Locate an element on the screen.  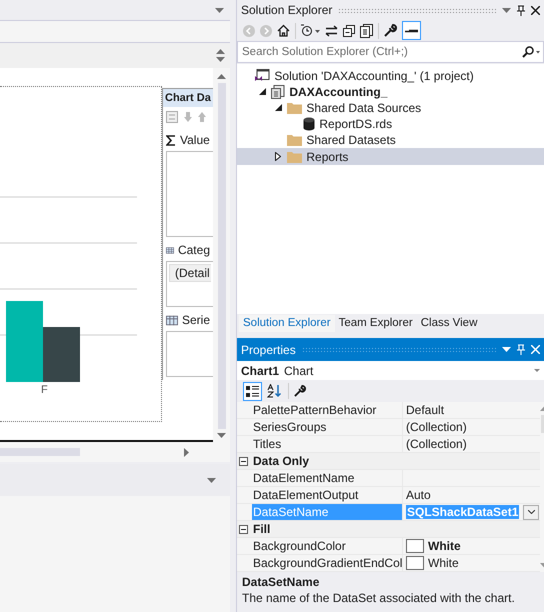
property-row: DataElementName is located at coordinates (388, 478).